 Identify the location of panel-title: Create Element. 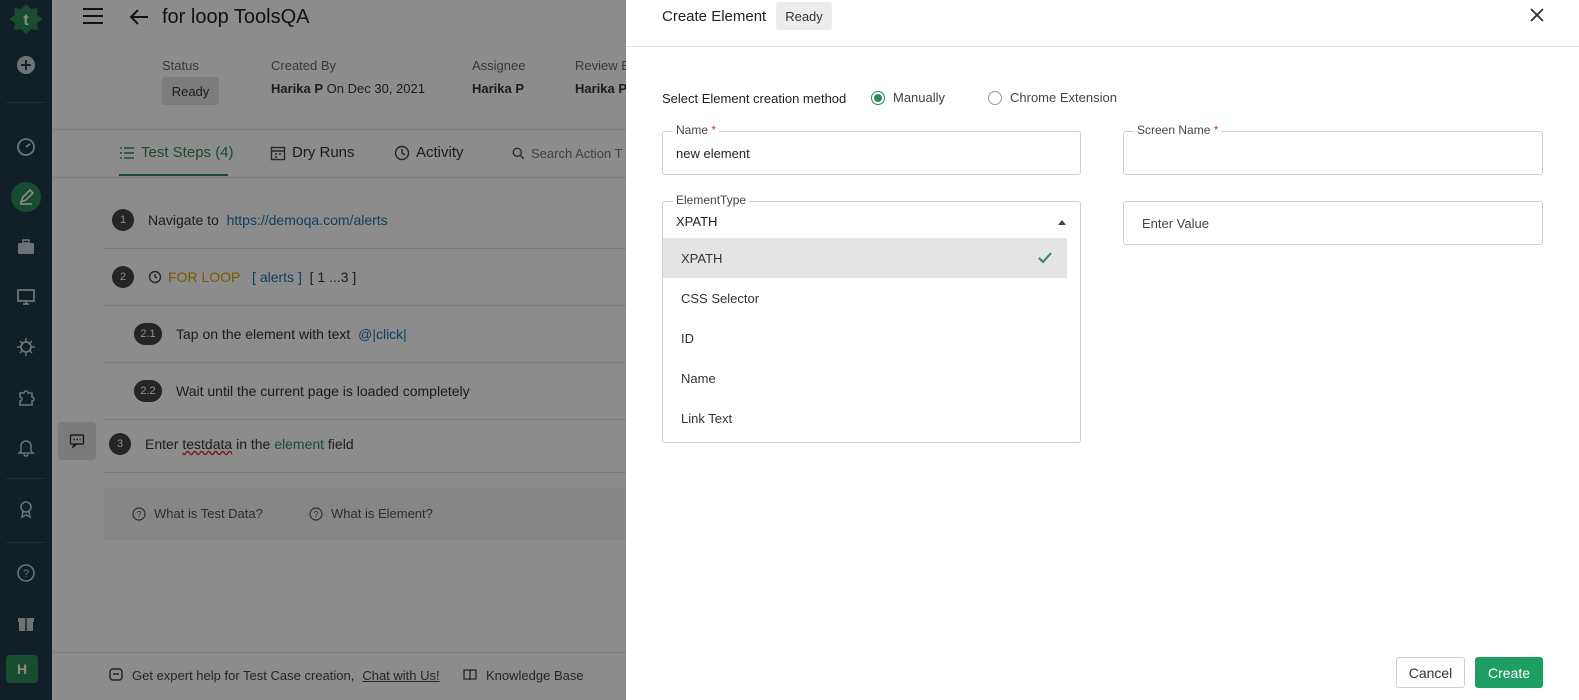
(714, 16).